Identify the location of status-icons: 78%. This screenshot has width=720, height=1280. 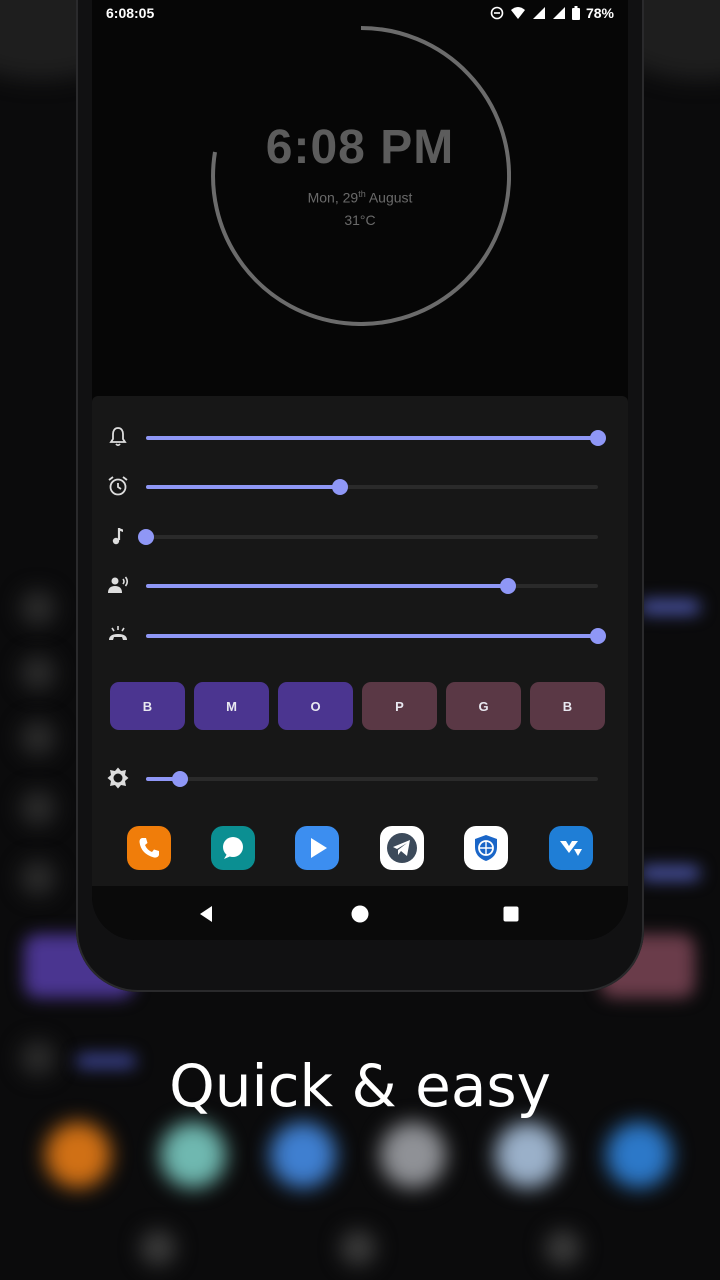
(552, 13).